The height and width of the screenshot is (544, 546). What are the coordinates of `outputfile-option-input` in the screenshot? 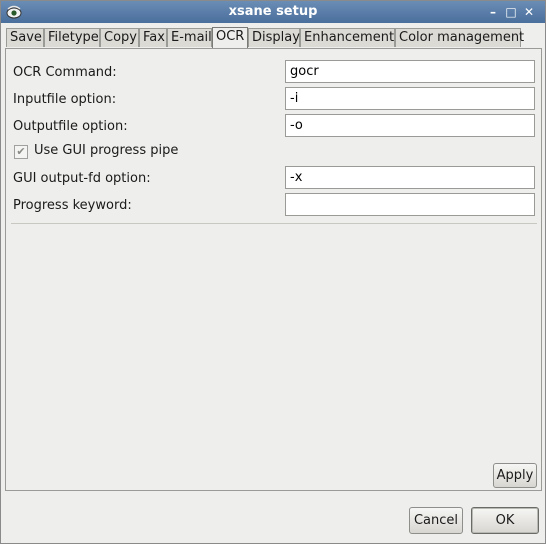 It's located at (410, 125).